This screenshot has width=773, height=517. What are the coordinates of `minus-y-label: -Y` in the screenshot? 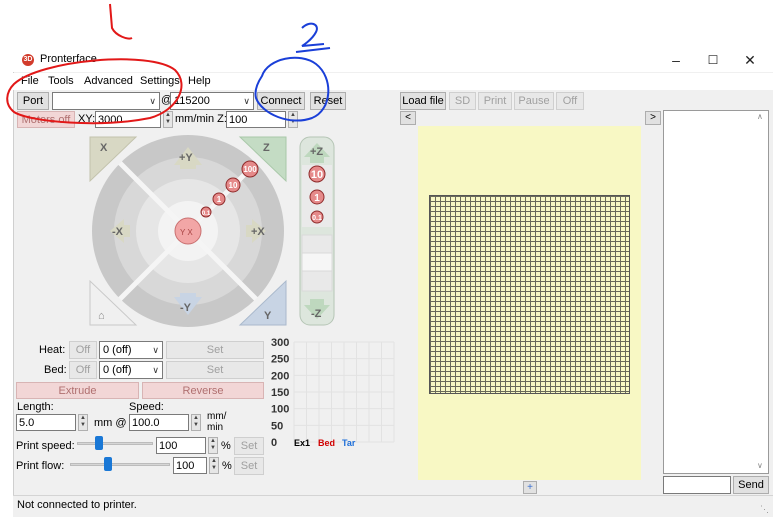 It's located at (186, 308).